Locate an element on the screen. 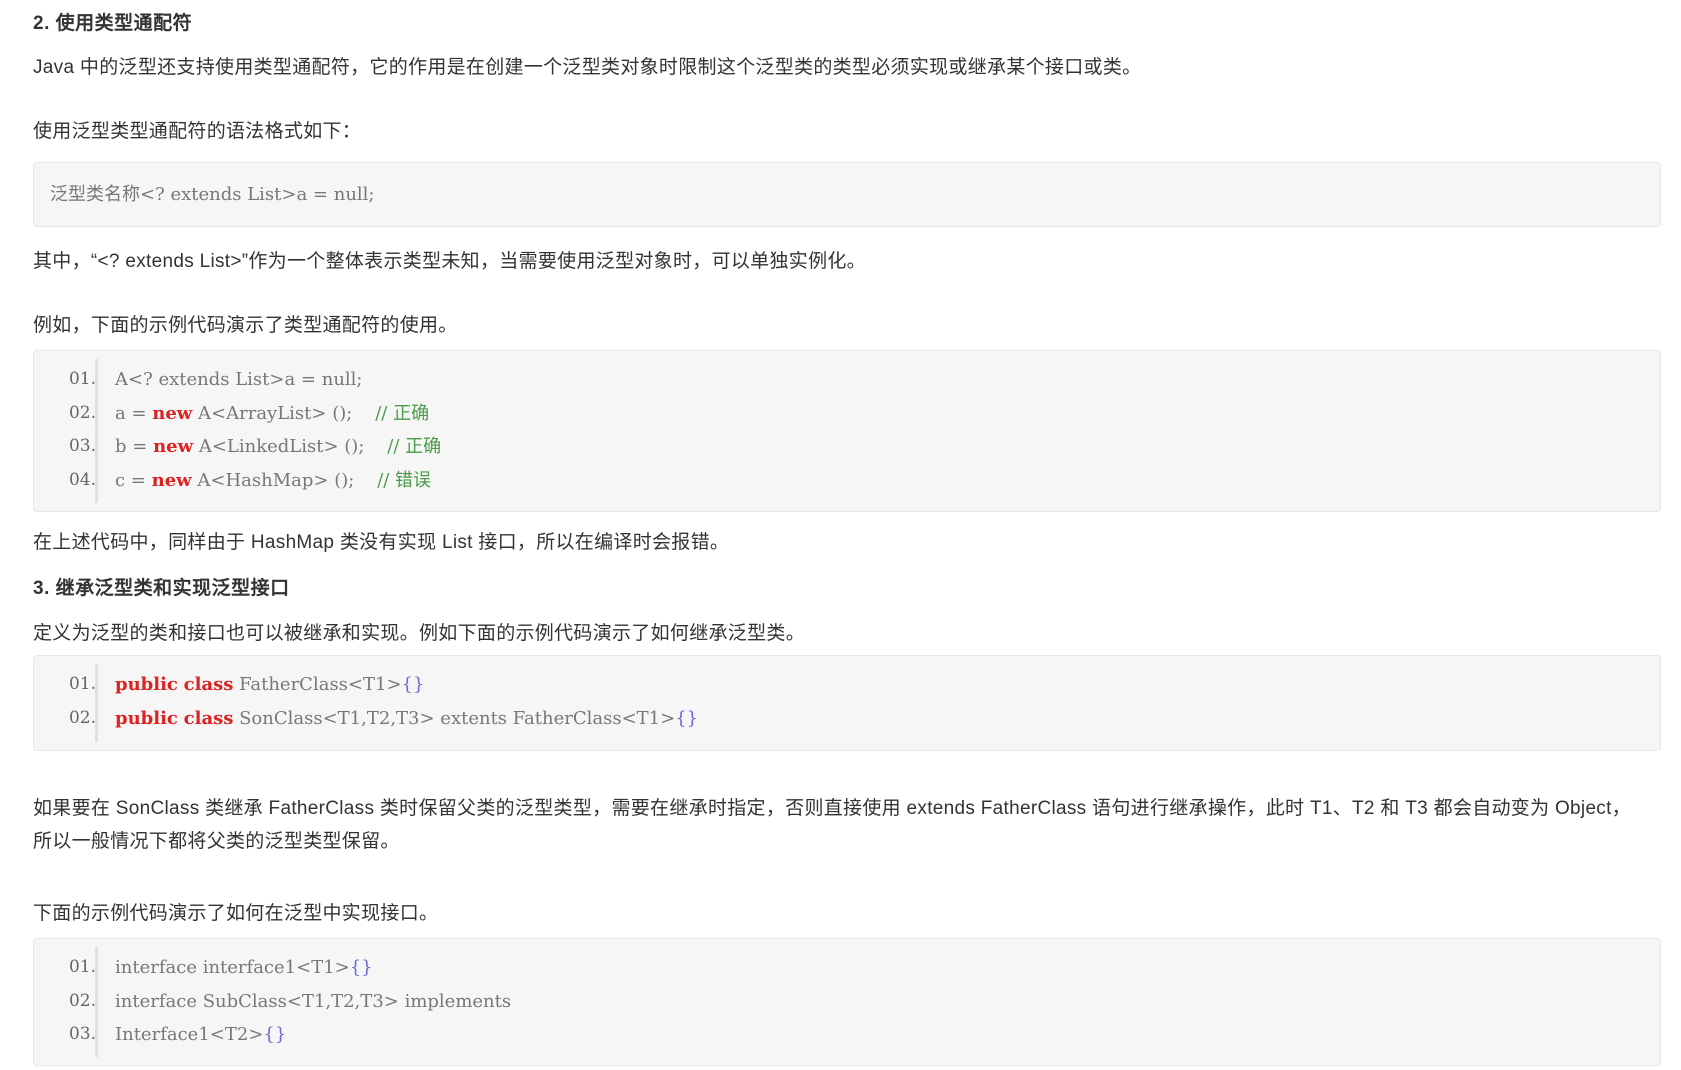 Image resolution: width=1681 pixels, height=1070 pixels. code-token: Interface1<T2> is located at coordinates (189, 1034).